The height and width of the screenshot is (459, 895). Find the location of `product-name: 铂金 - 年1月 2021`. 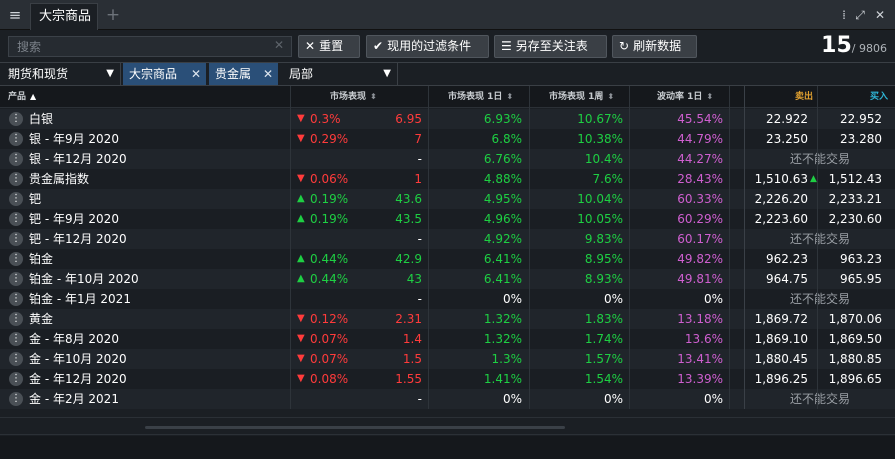

product-name: 铂金 - 年1月 2021 is located at coordinates (80, 299).